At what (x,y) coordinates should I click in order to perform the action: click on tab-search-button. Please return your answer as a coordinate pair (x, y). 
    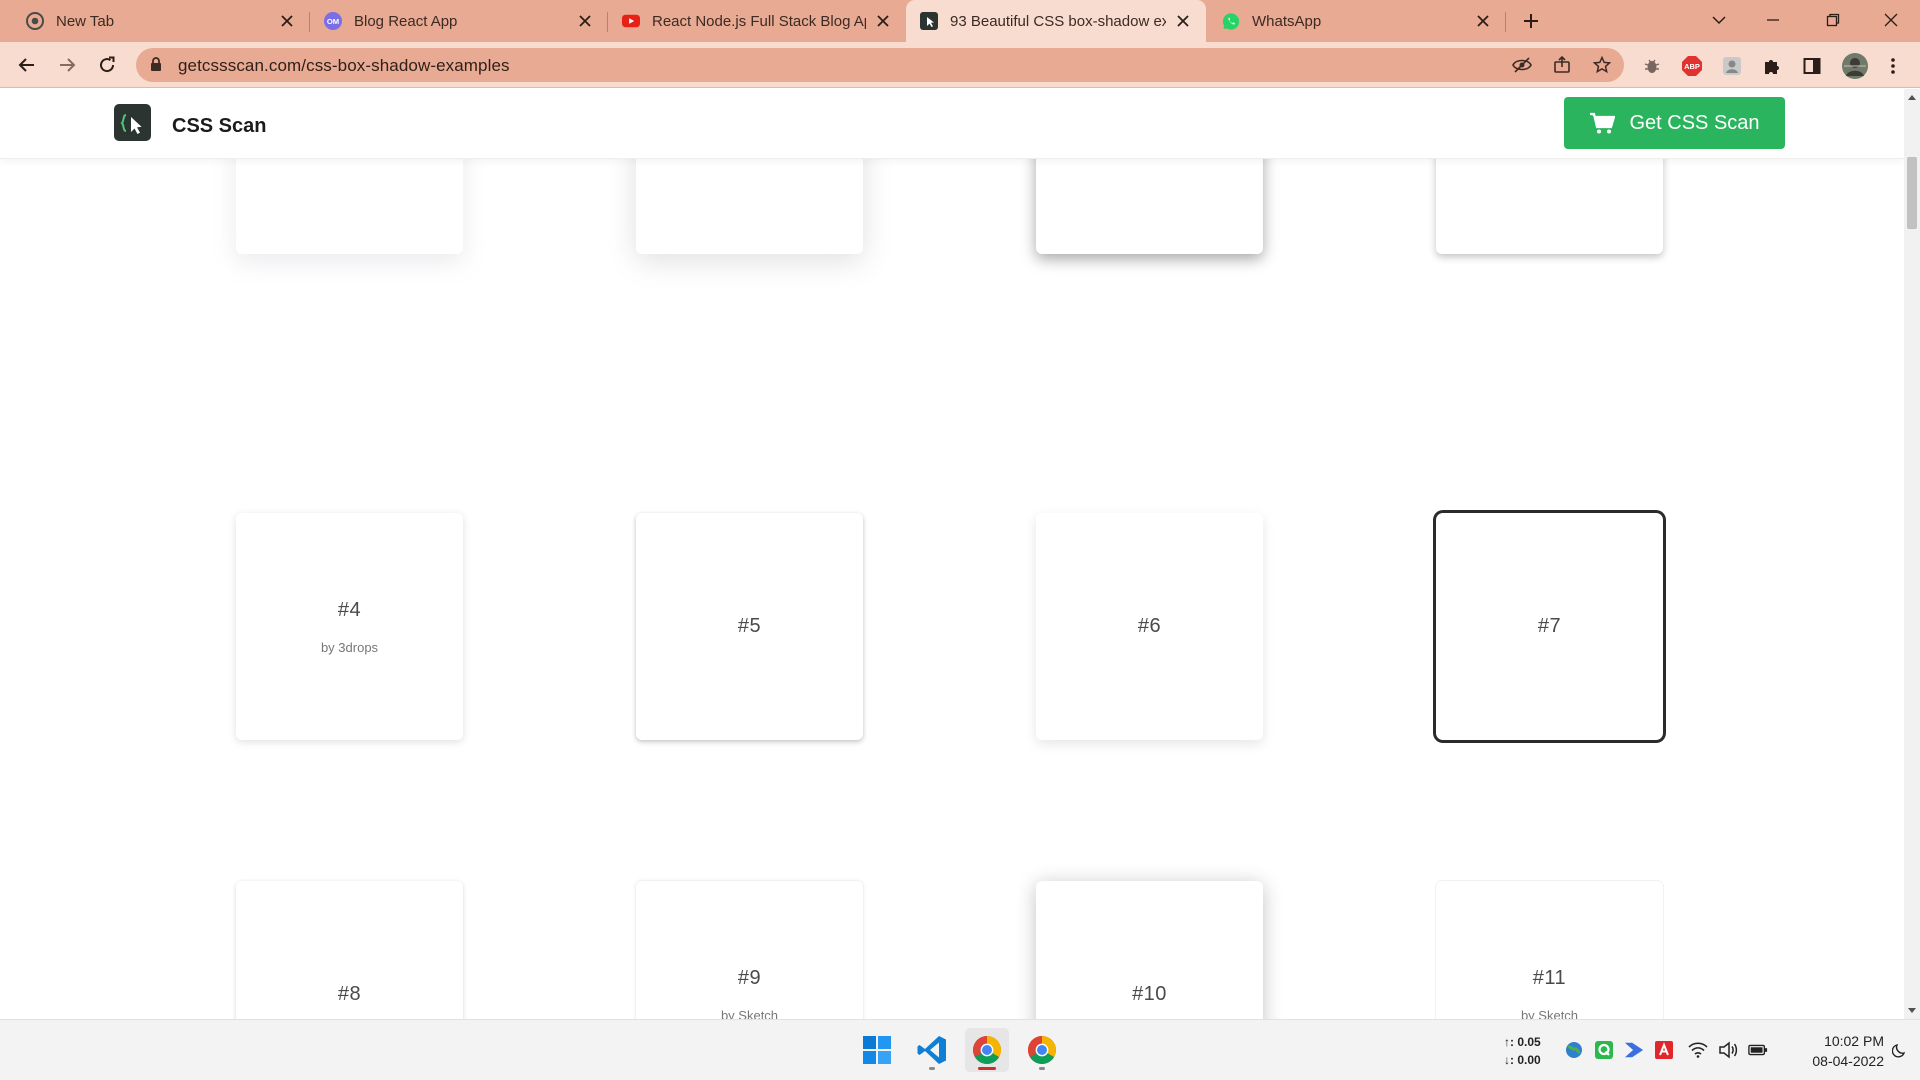
    Looking at the image, I should click on (1719, 20).